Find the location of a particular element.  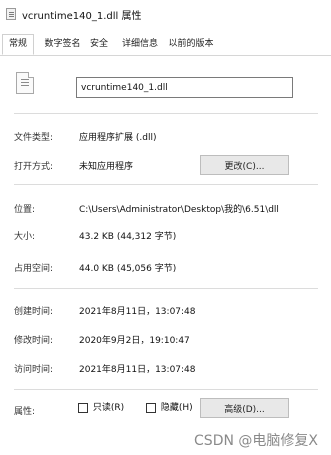

created-label: 创建时间: is located at coordinates (34, 312).